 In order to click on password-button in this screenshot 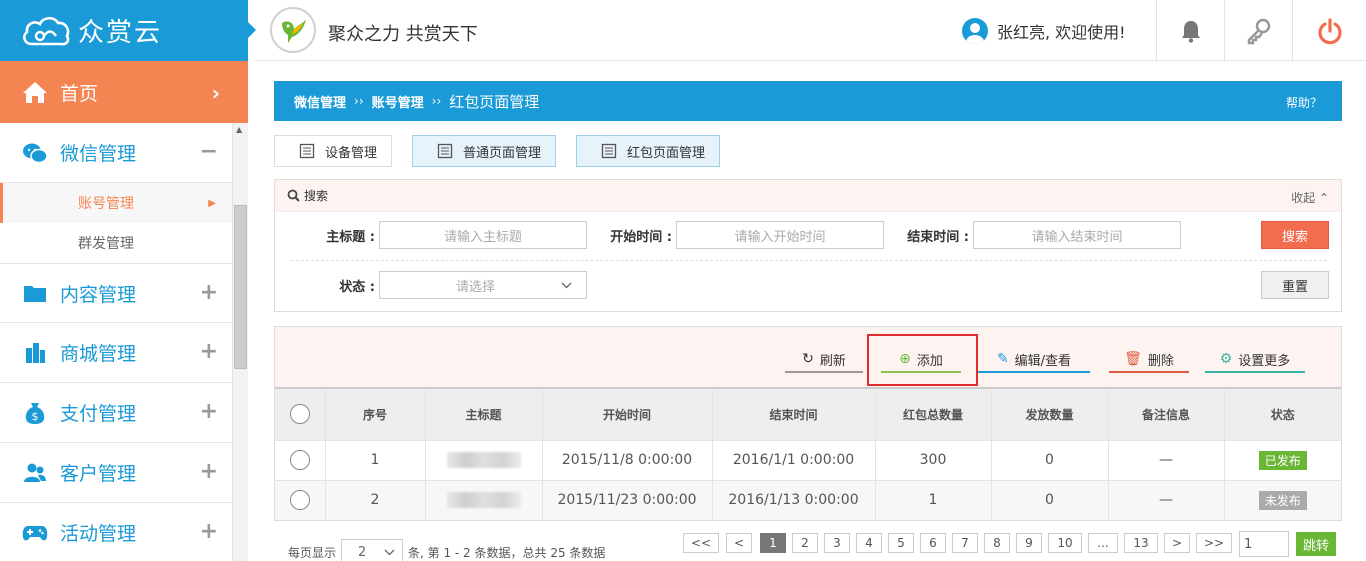, I will do `click(1258, 30)`.